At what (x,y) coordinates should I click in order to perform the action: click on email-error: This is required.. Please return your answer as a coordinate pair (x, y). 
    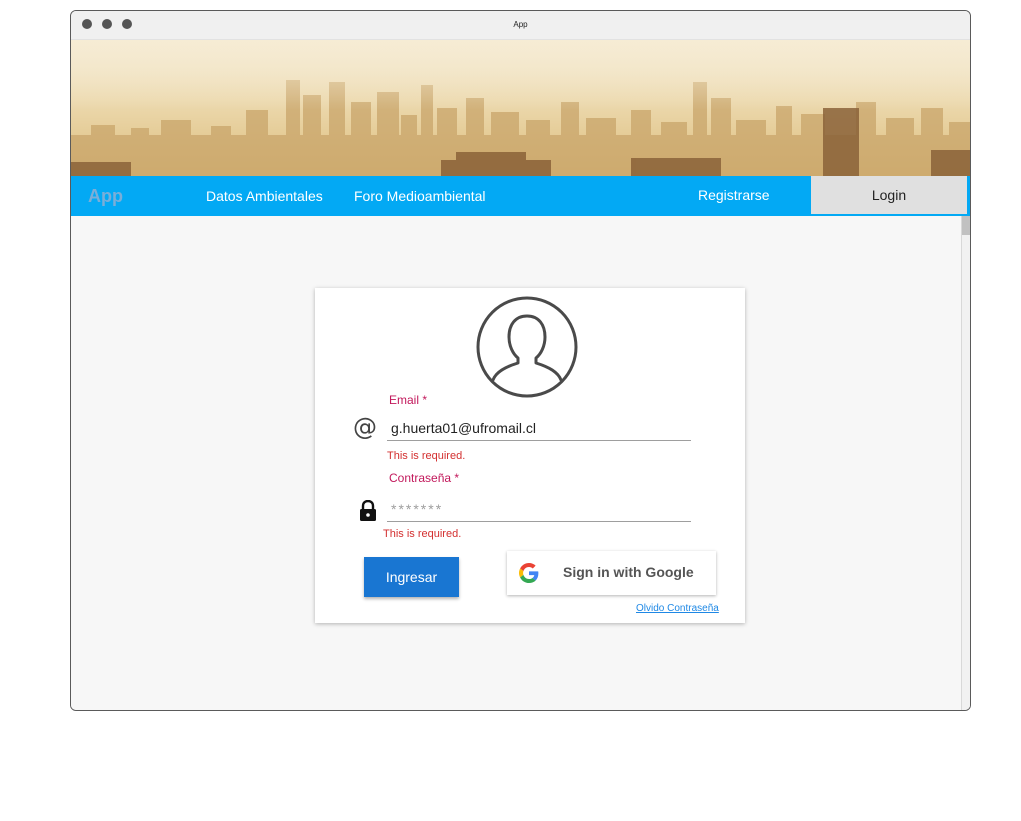
    Looking at the image, I should click on (426, 456).